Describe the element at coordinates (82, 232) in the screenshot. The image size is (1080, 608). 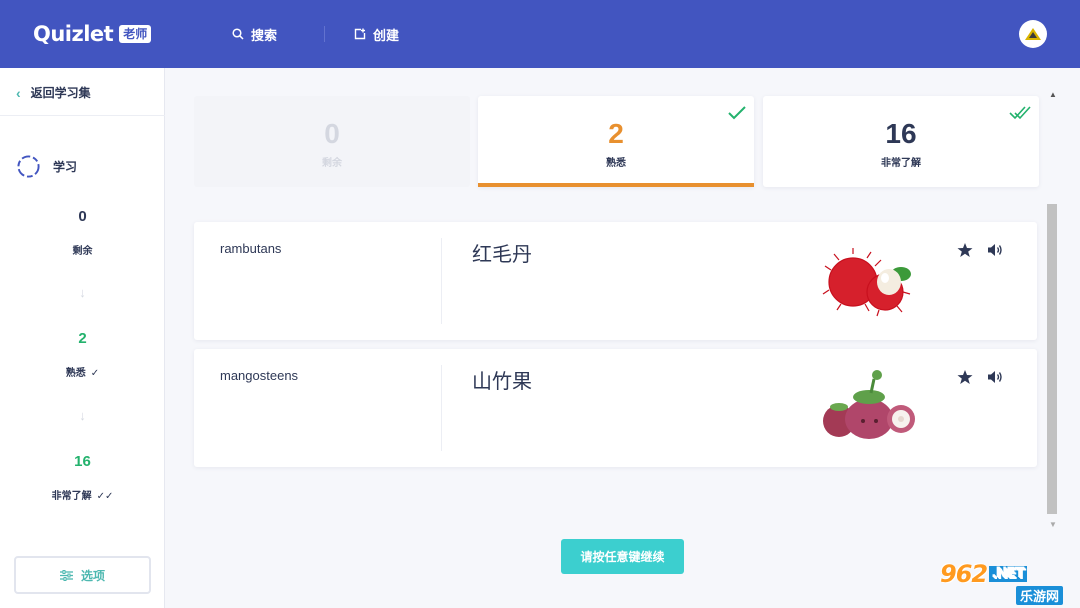
I see `stat-remaining: 0 剩余` at that location.